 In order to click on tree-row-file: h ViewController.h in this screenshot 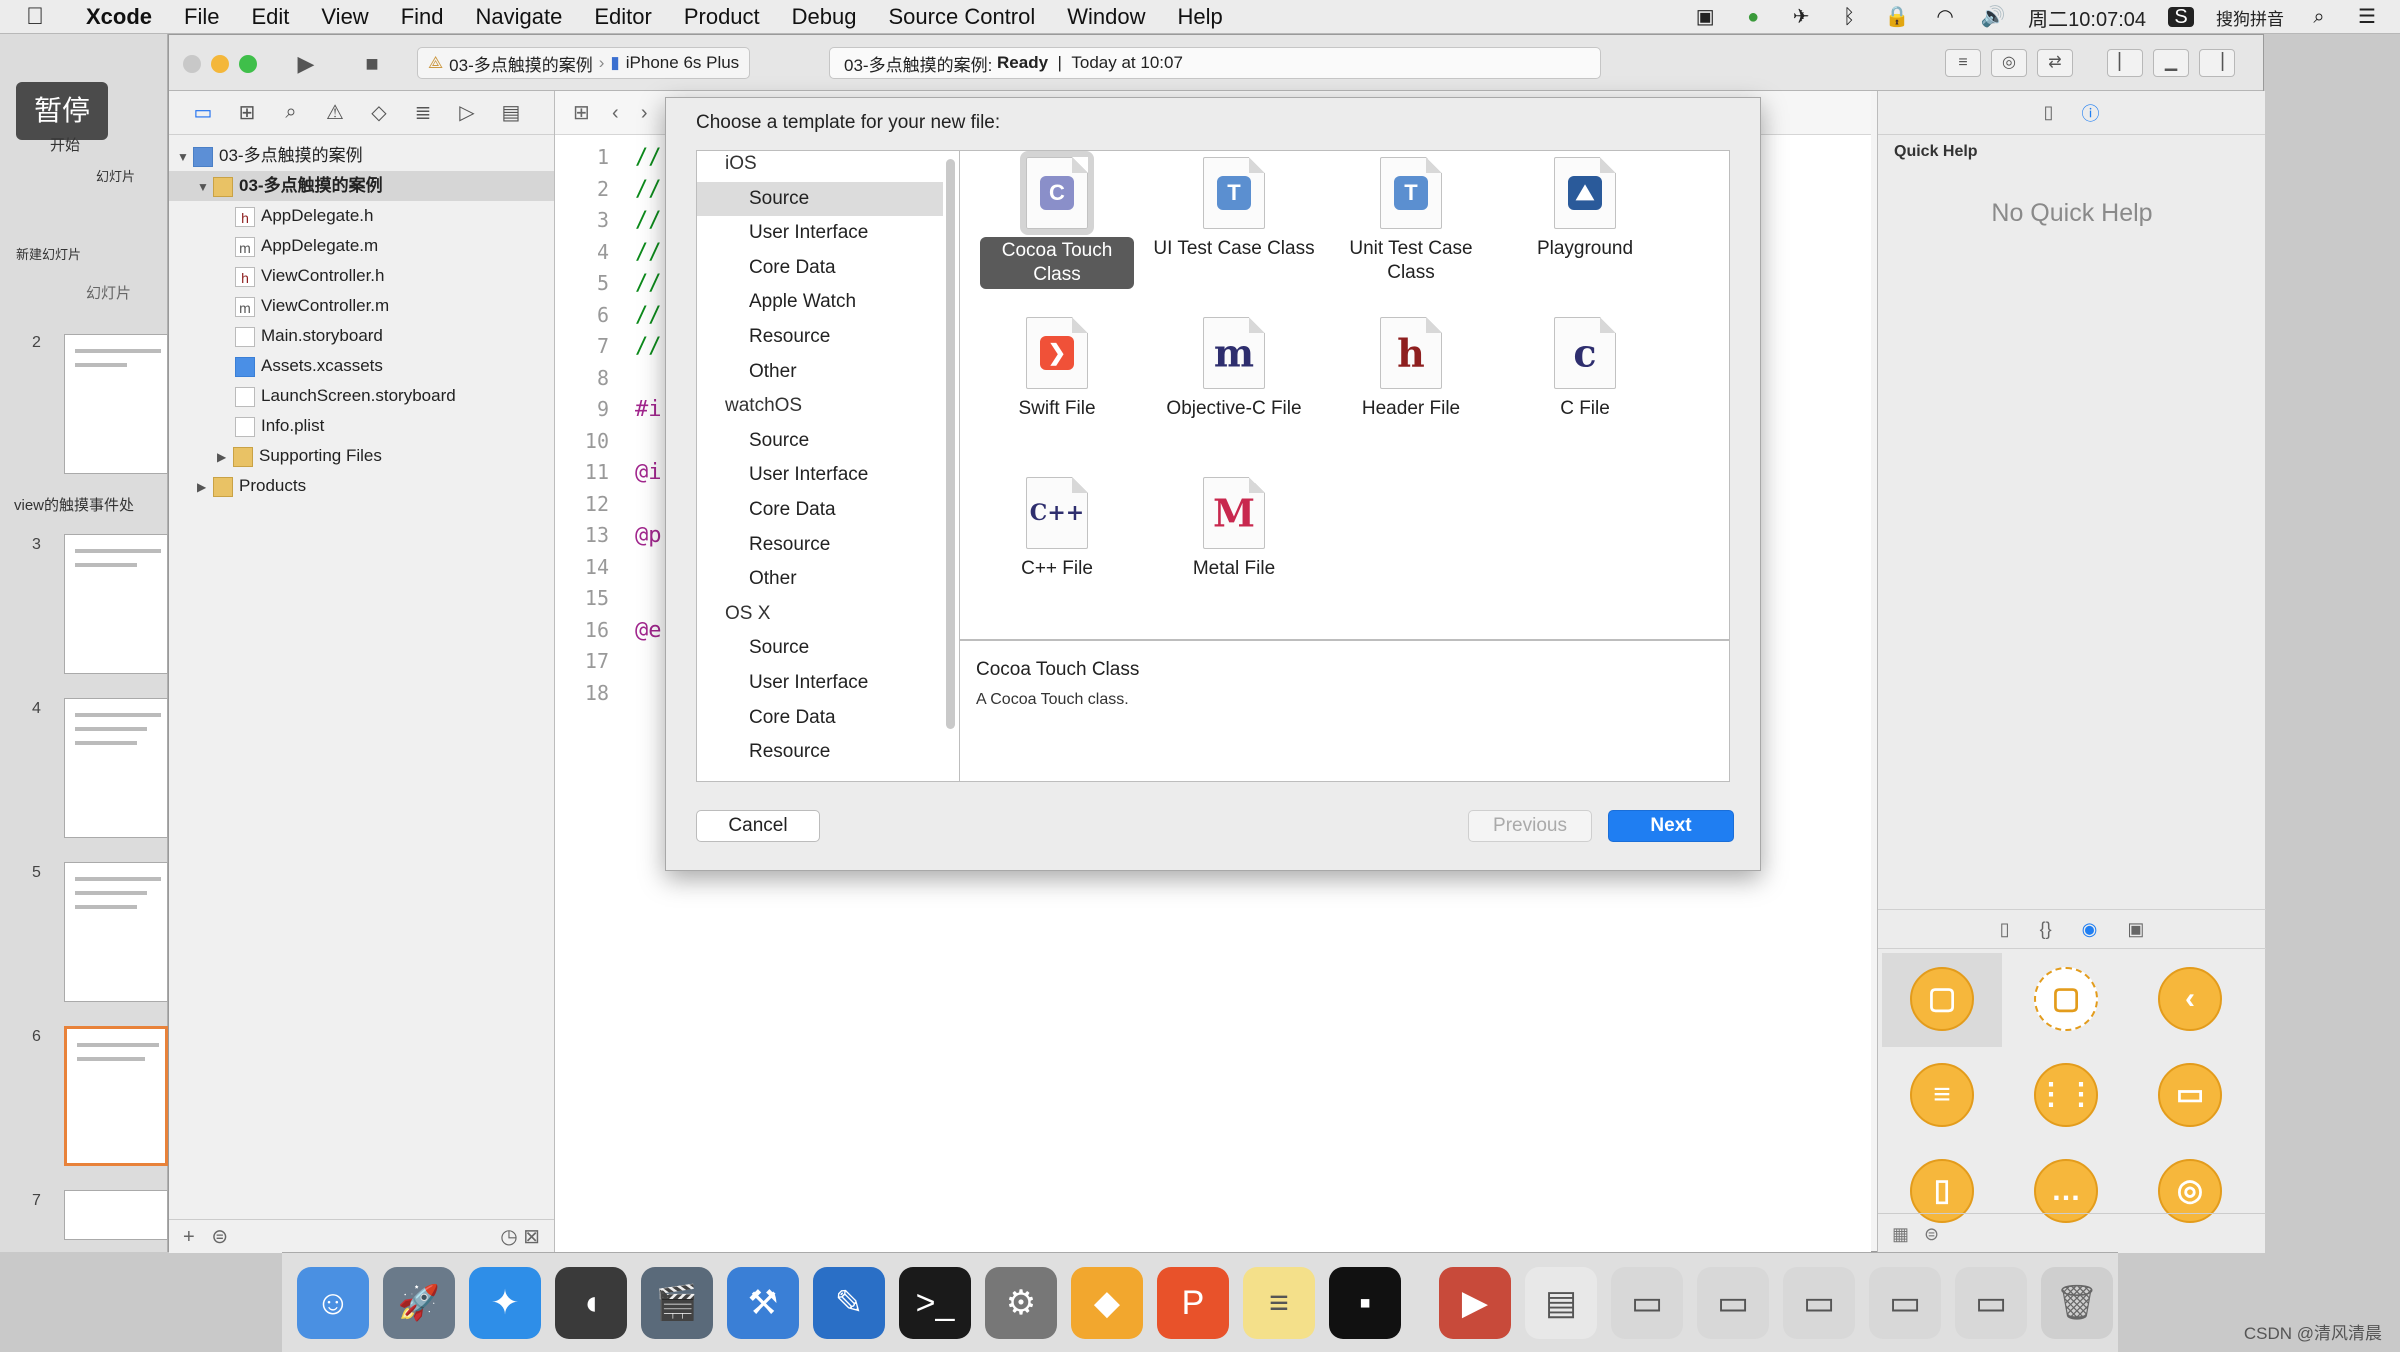, I will do `click(361, 276)`.